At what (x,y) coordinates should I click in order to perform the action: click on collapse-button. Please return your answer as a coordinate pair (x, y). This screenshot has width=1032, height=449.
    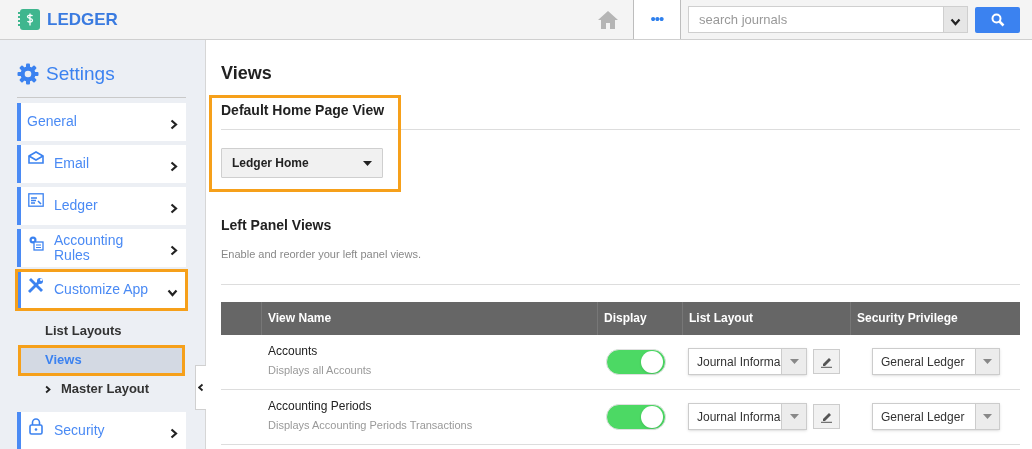
    Looking at the image, I should click on (200, 387).